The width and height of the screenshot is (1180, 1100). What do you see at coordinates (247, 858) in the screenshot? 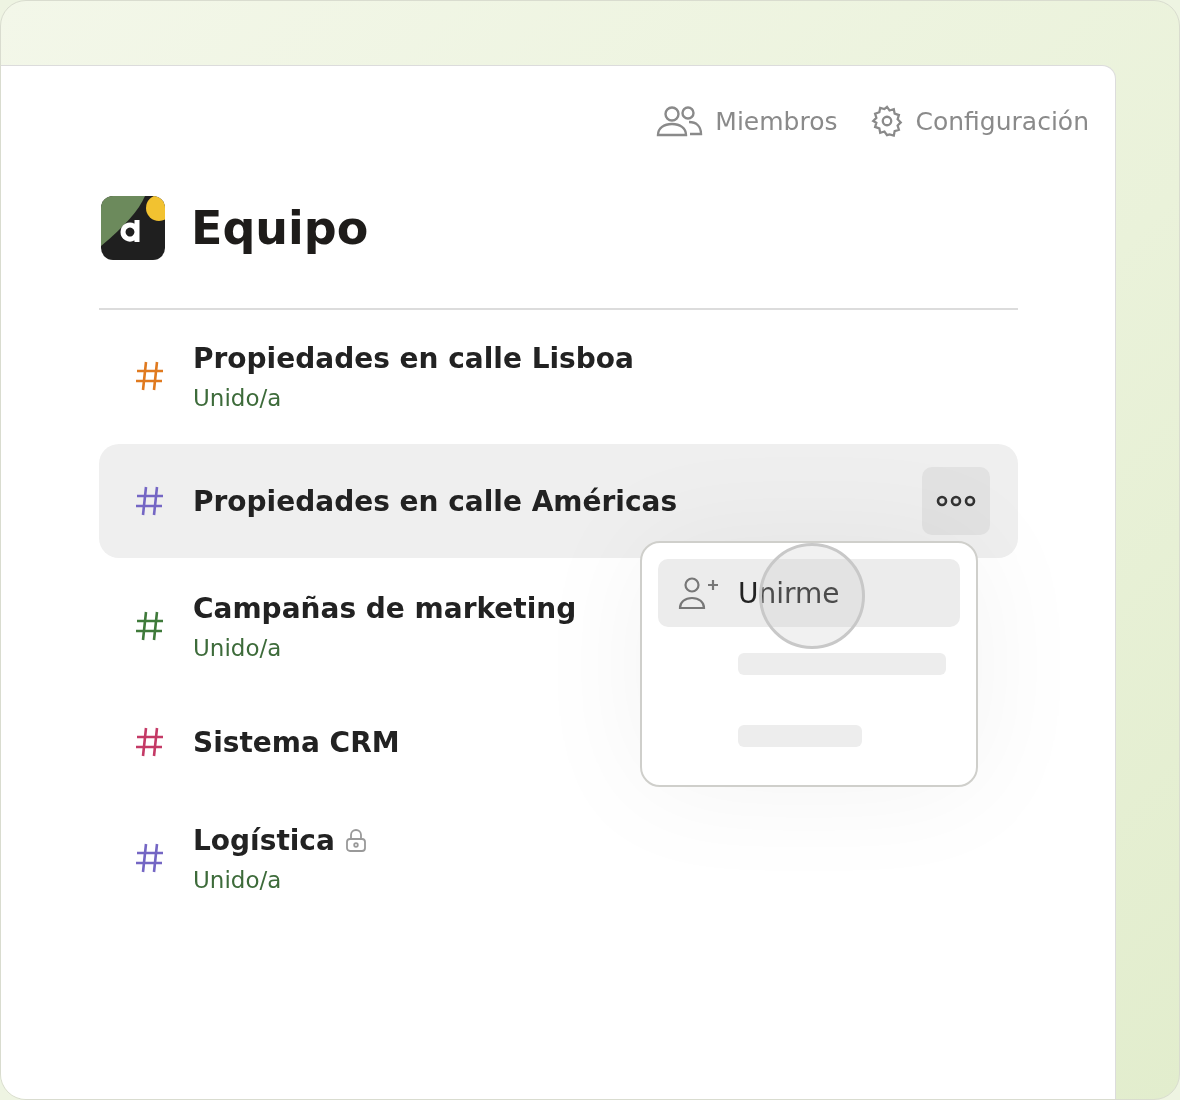
I see `channel-row: Logística Unido/a` at bounding box center [247, 858].